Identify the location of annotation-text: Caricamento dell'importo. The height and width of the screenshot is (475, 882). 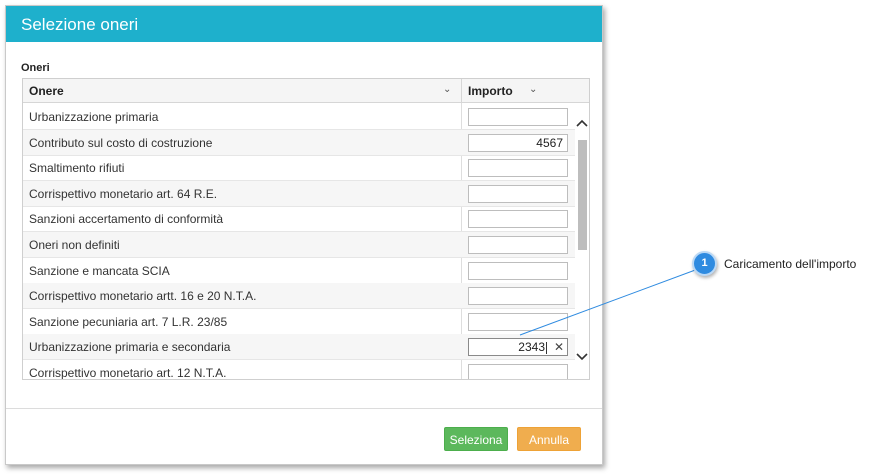
(790, 264).